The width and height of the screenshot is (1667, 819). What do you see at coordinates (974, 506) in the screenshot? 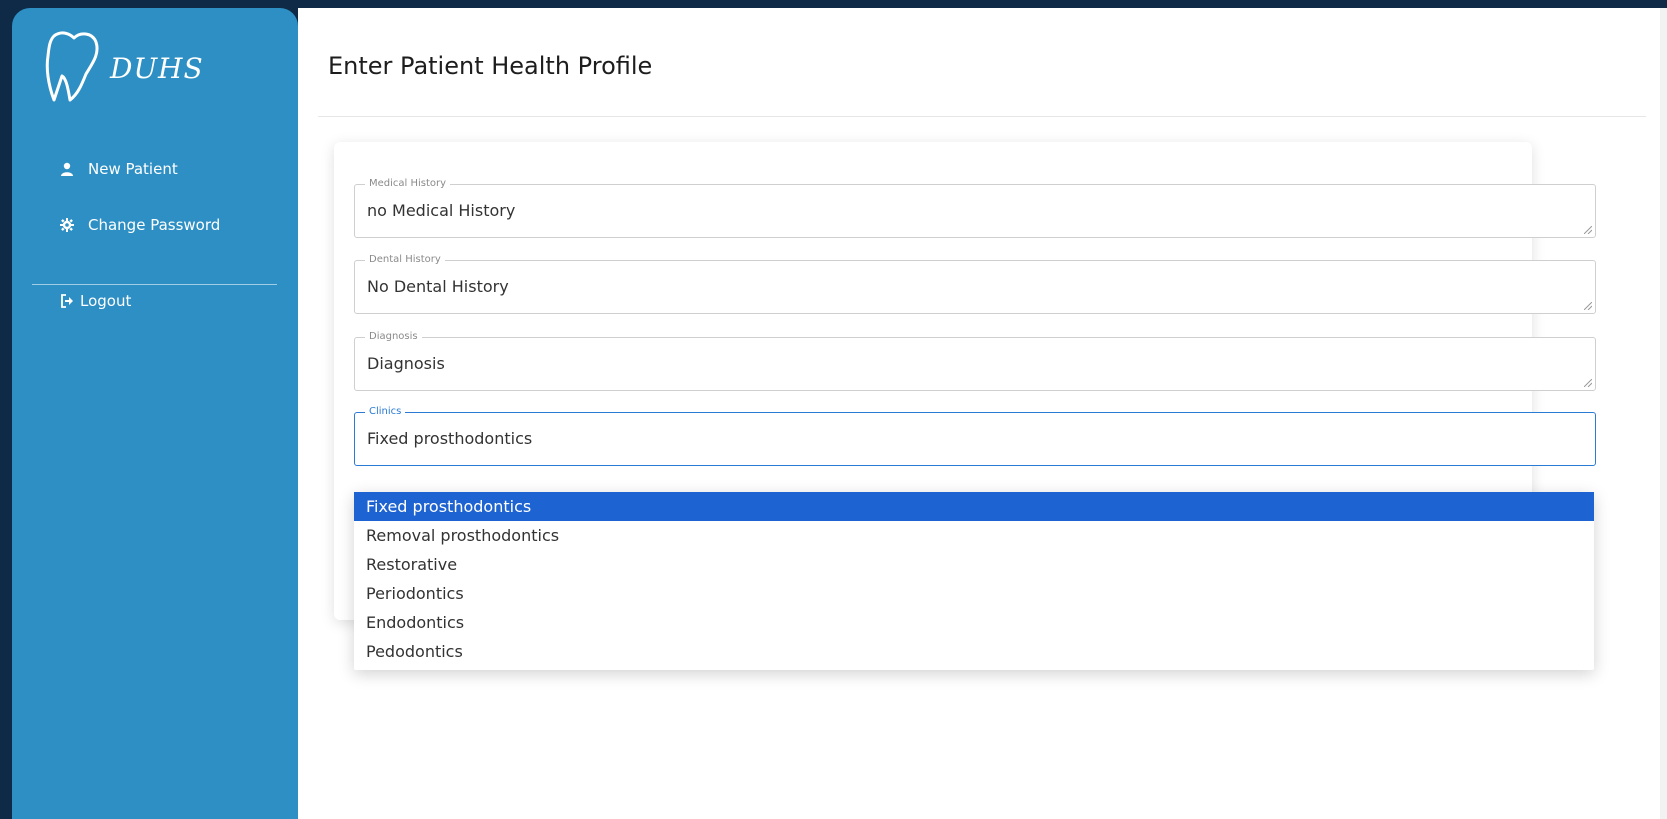
I see `clinics-option: Fixed prosthodontics` at bounding box center [974, 506].